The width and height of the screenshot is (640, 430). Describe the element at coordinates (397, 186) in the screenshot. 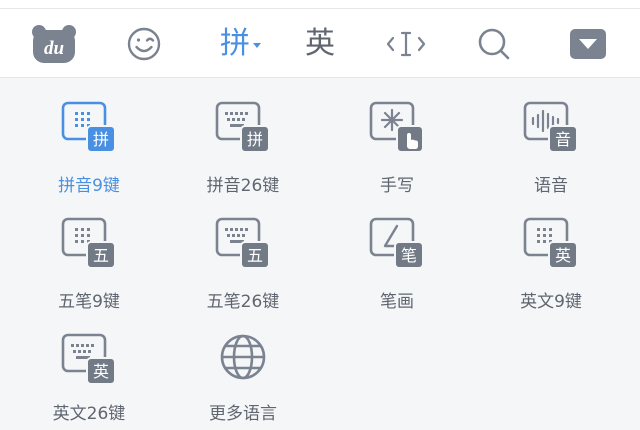

I see `mode-label: 手写` at that location.